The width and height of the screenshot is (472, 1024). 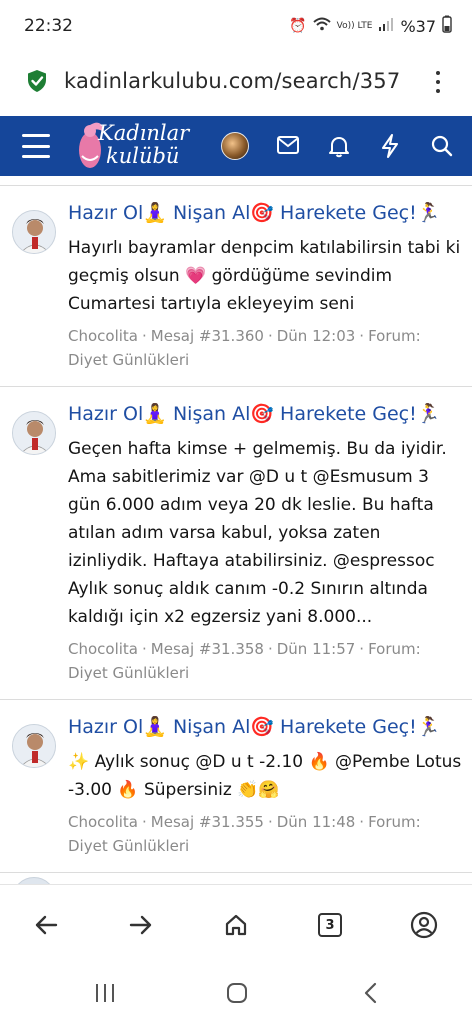 I want to click on back-chevron-icon, so click(x=371, y=993).